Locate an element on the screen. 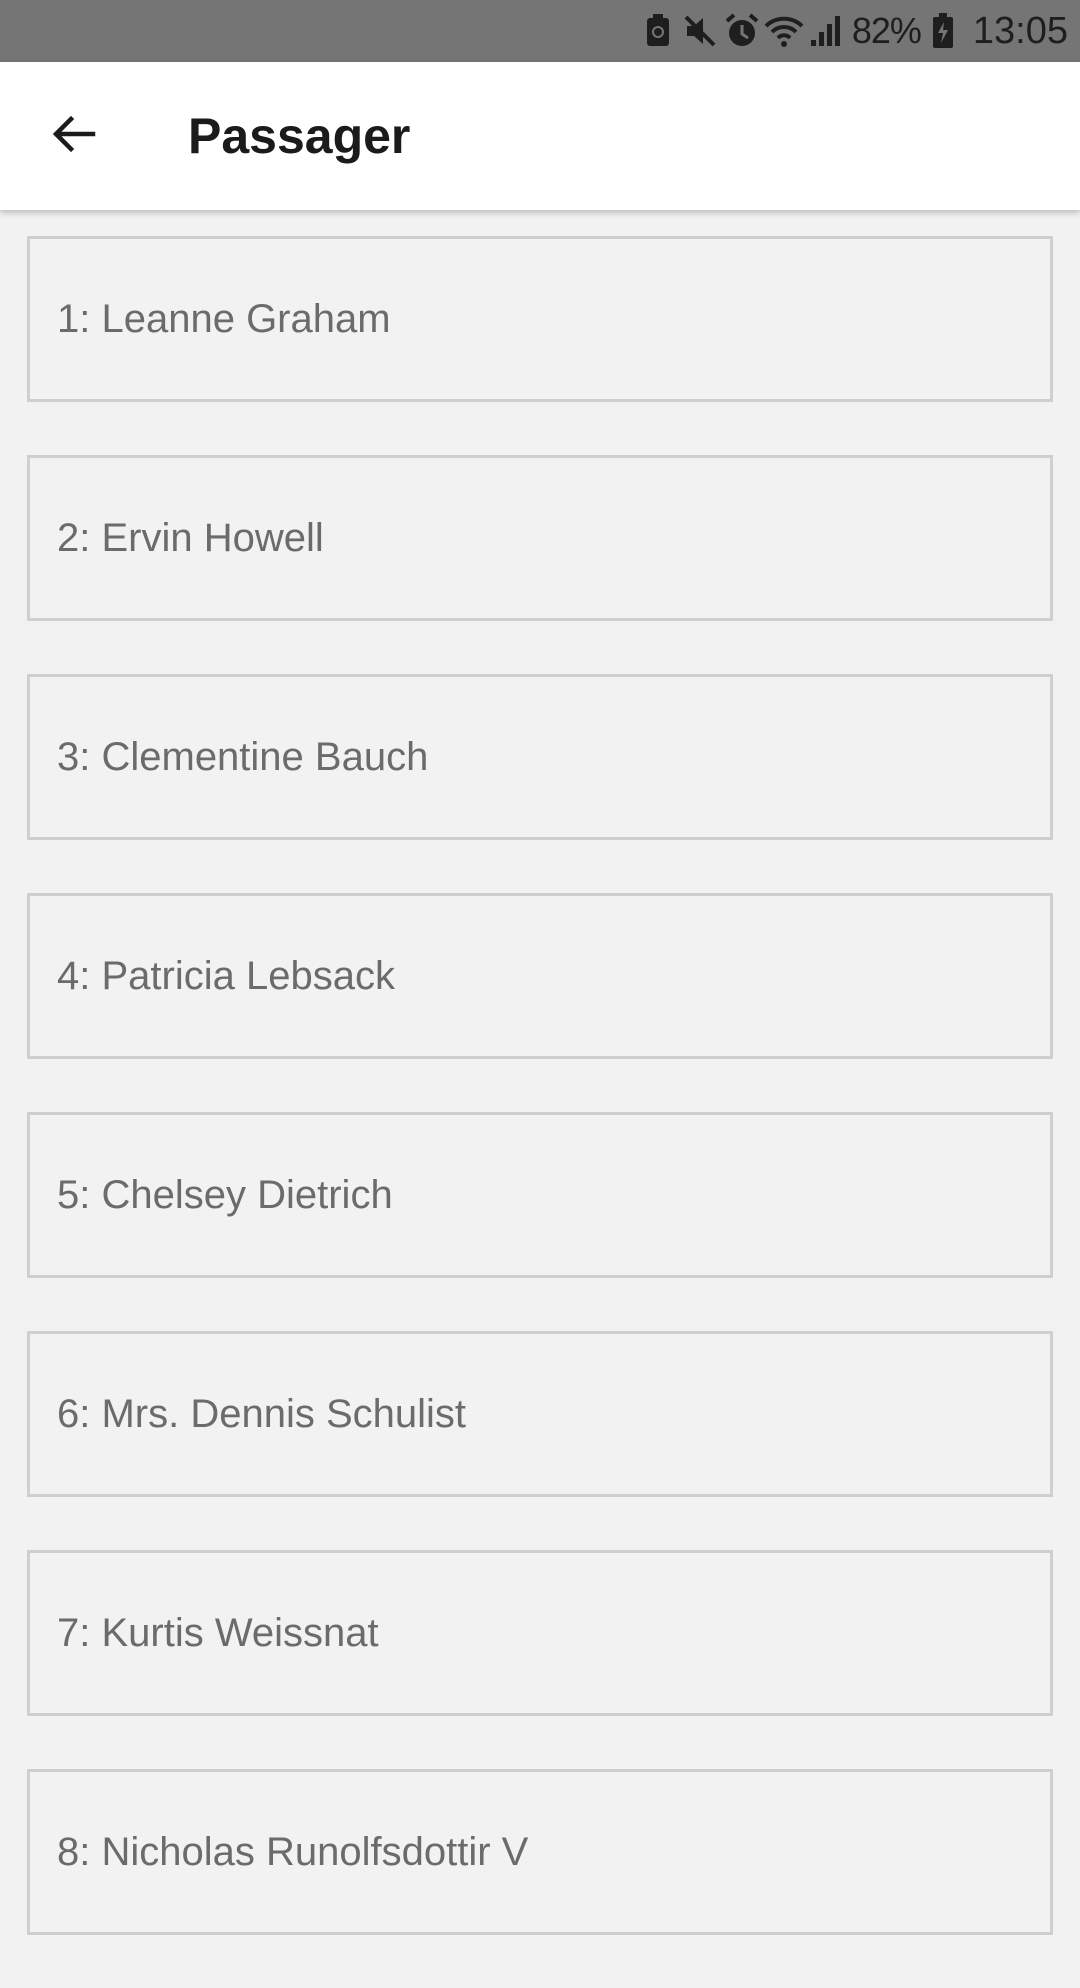 The height and width of the screenshot is (1988, 1080). passenger-item-7: 7: Kurtis Weissnat is located at coordinates (540, 1633).